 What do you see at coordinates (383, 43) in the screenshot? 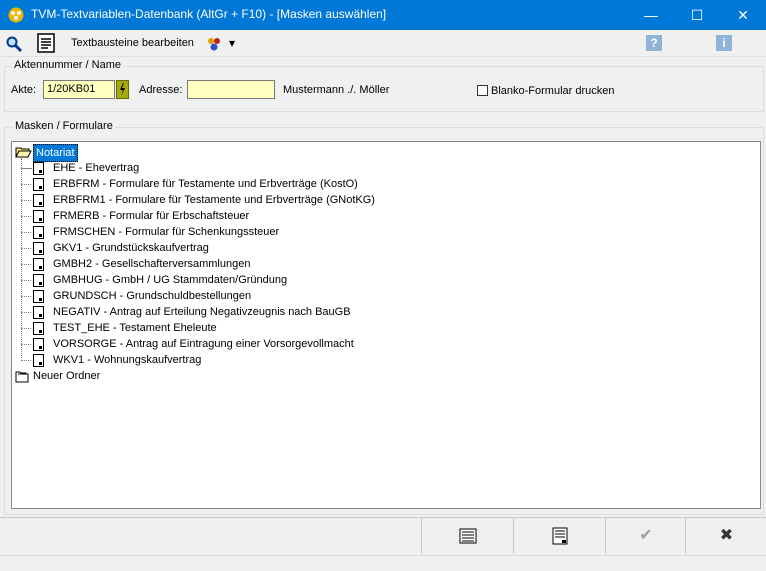
I see `toolbar: Textbausteine bearbeiten ▾ ? i` at bounding box center [383, 43].